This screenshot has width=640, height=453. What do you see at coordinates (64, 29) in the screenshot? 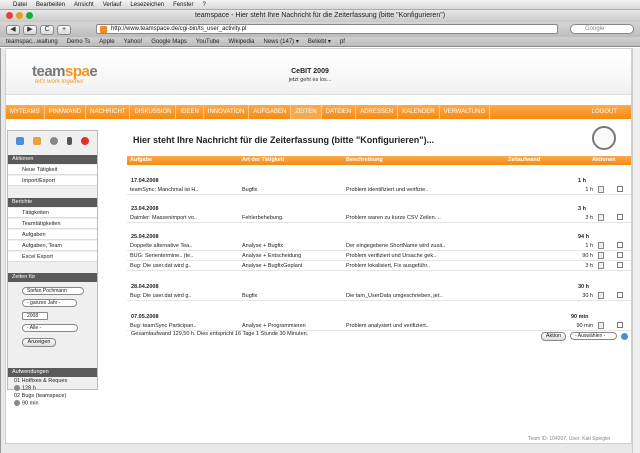
I see `add-bookmark-button: +` at bounding box center [64, 29].